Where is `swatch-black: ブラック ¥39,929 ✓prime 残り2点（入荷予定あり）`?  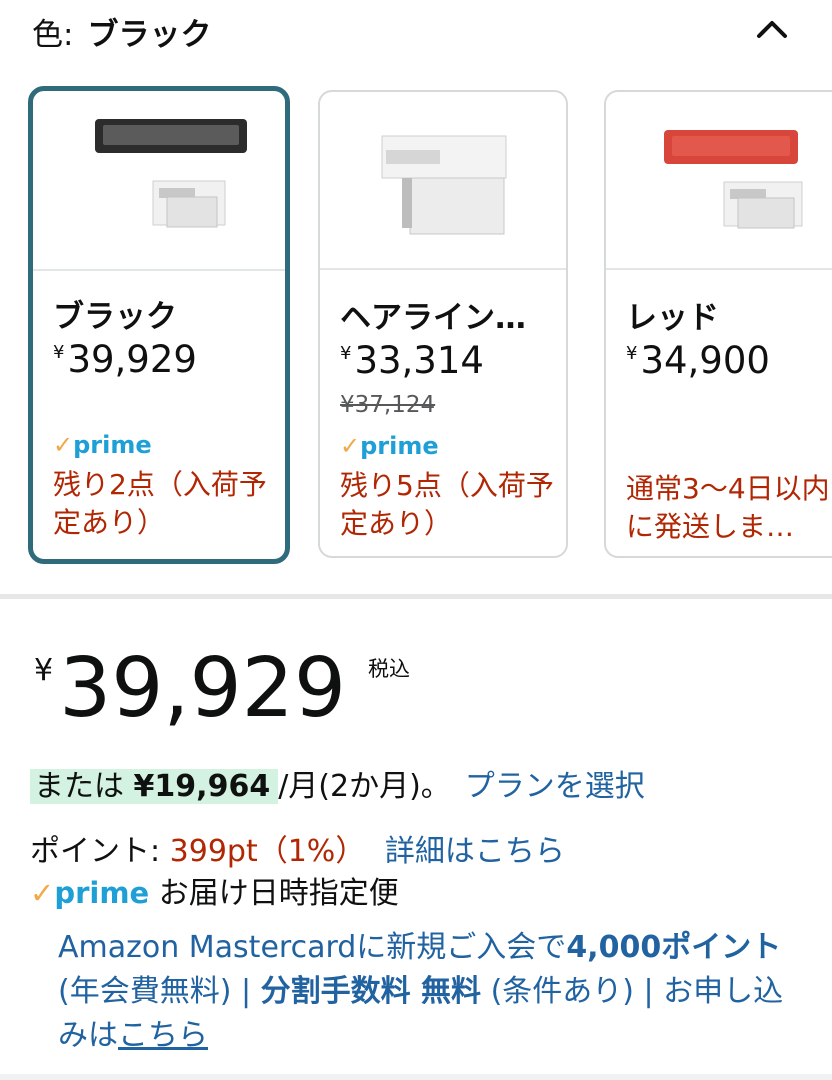
swatch-black: ブラック ¥39,929 ✓prime 残り2点（入荷予定あり） is located at coordinates (159, 325).